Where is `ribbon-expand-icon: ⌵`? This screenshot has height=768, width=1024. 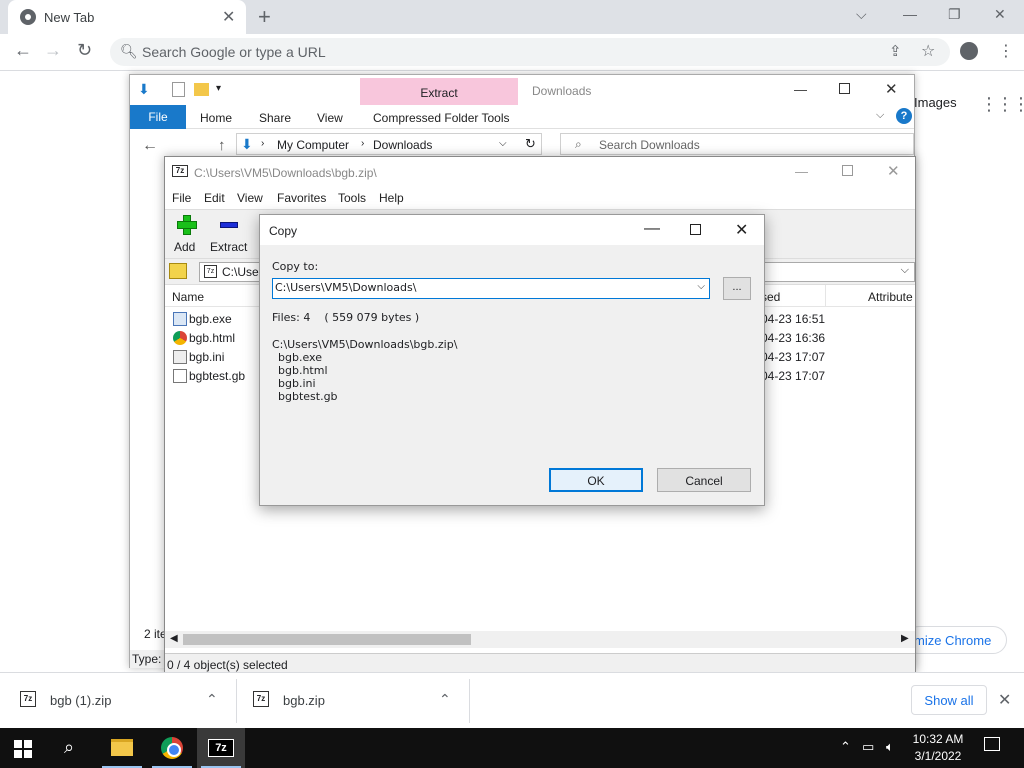
ribbon-expand-icon: ⌵ is located at coordinates (880, 115).